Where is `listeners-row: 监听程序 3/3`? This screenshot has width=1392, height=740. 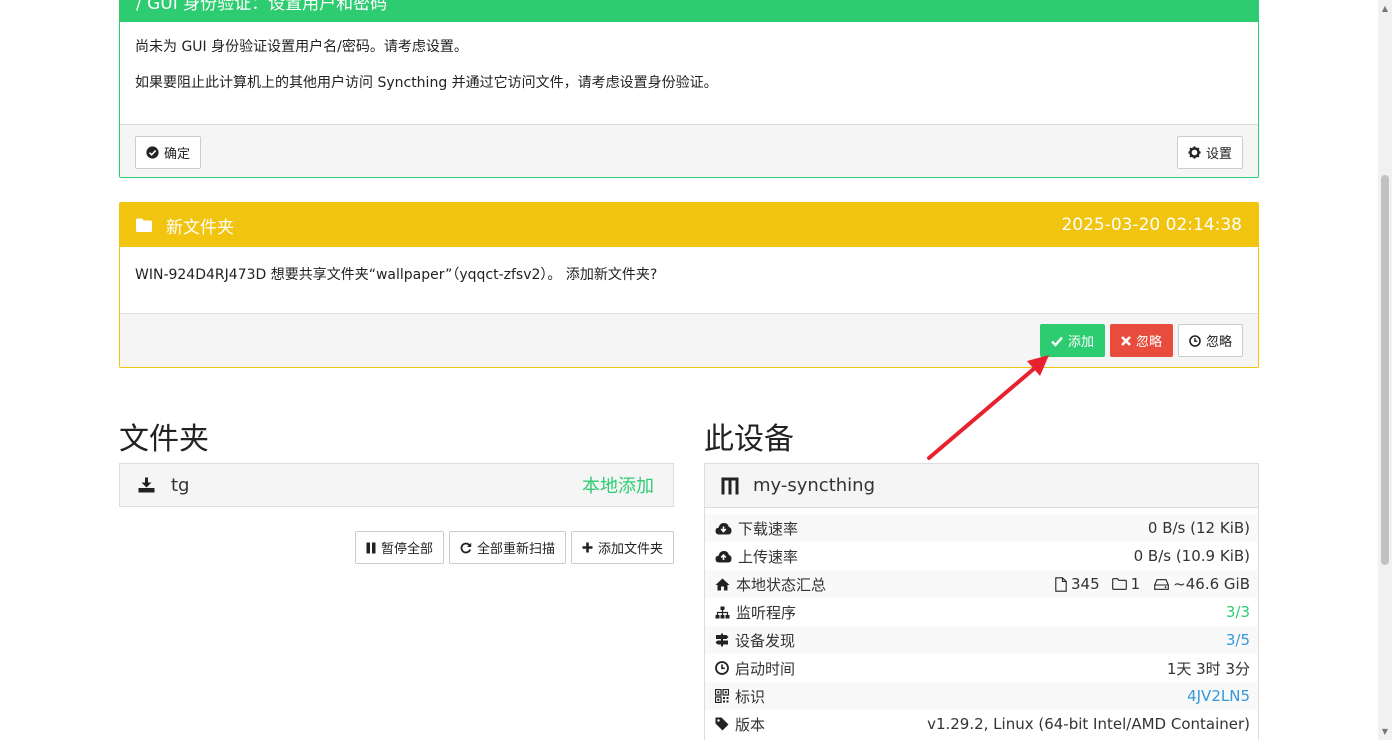
listeners-row: 监听程序 3/3 is located at coordinates (981, 612).